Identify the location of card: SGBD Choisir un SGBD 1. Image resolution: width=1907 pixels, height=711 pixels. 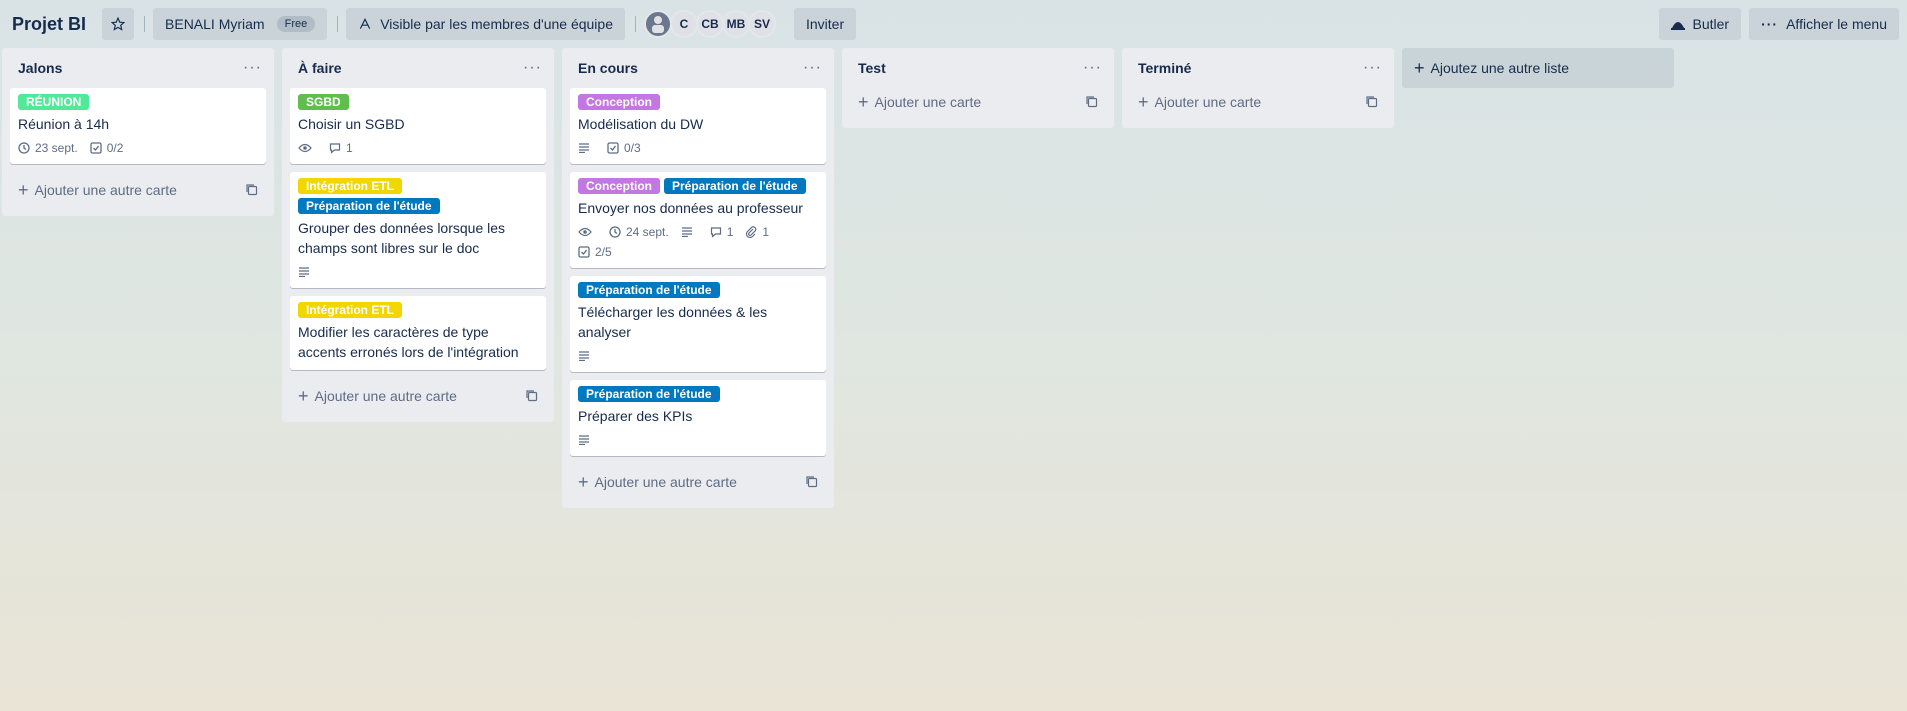
(418, 126).